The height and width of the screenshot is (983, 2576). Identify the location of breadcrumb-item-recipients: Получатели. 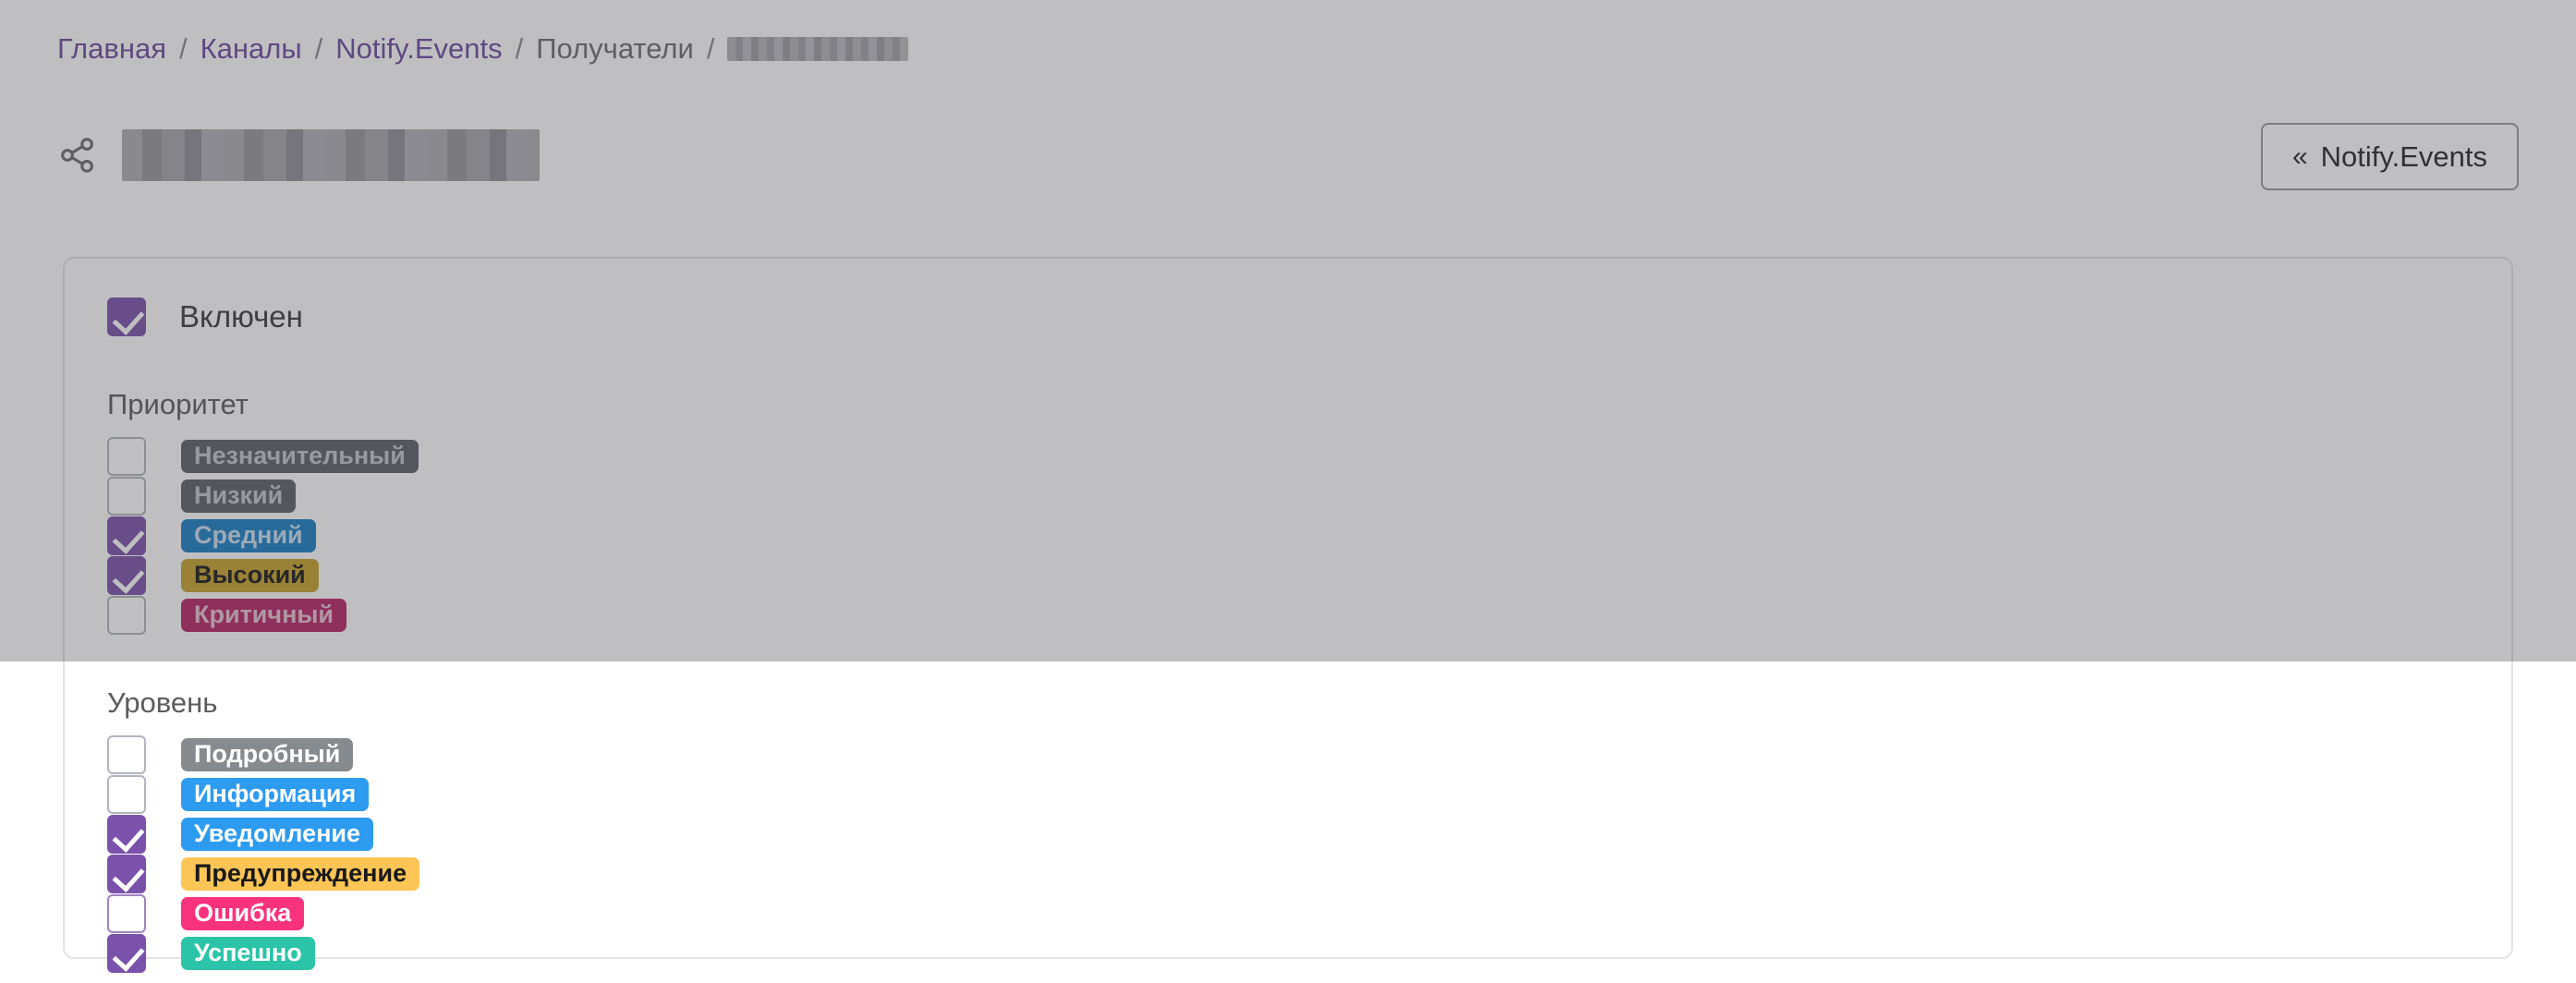
(615, 48).